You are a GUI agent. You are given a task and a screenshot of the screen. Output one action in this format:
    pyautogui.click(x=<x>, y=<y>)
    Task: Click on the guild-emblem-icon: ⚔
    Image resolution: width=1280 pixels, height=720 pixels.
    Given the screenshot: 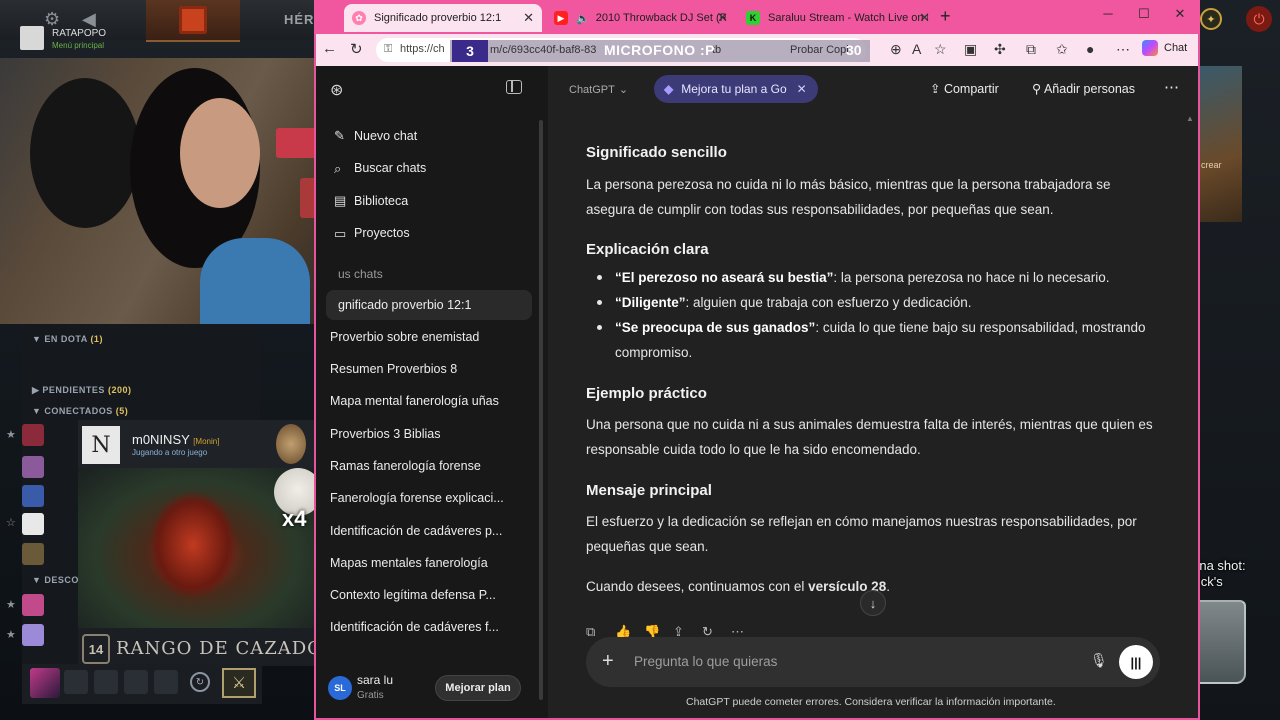 What is the action you would take?
    pyautogui.click(x=239, y=683)
    